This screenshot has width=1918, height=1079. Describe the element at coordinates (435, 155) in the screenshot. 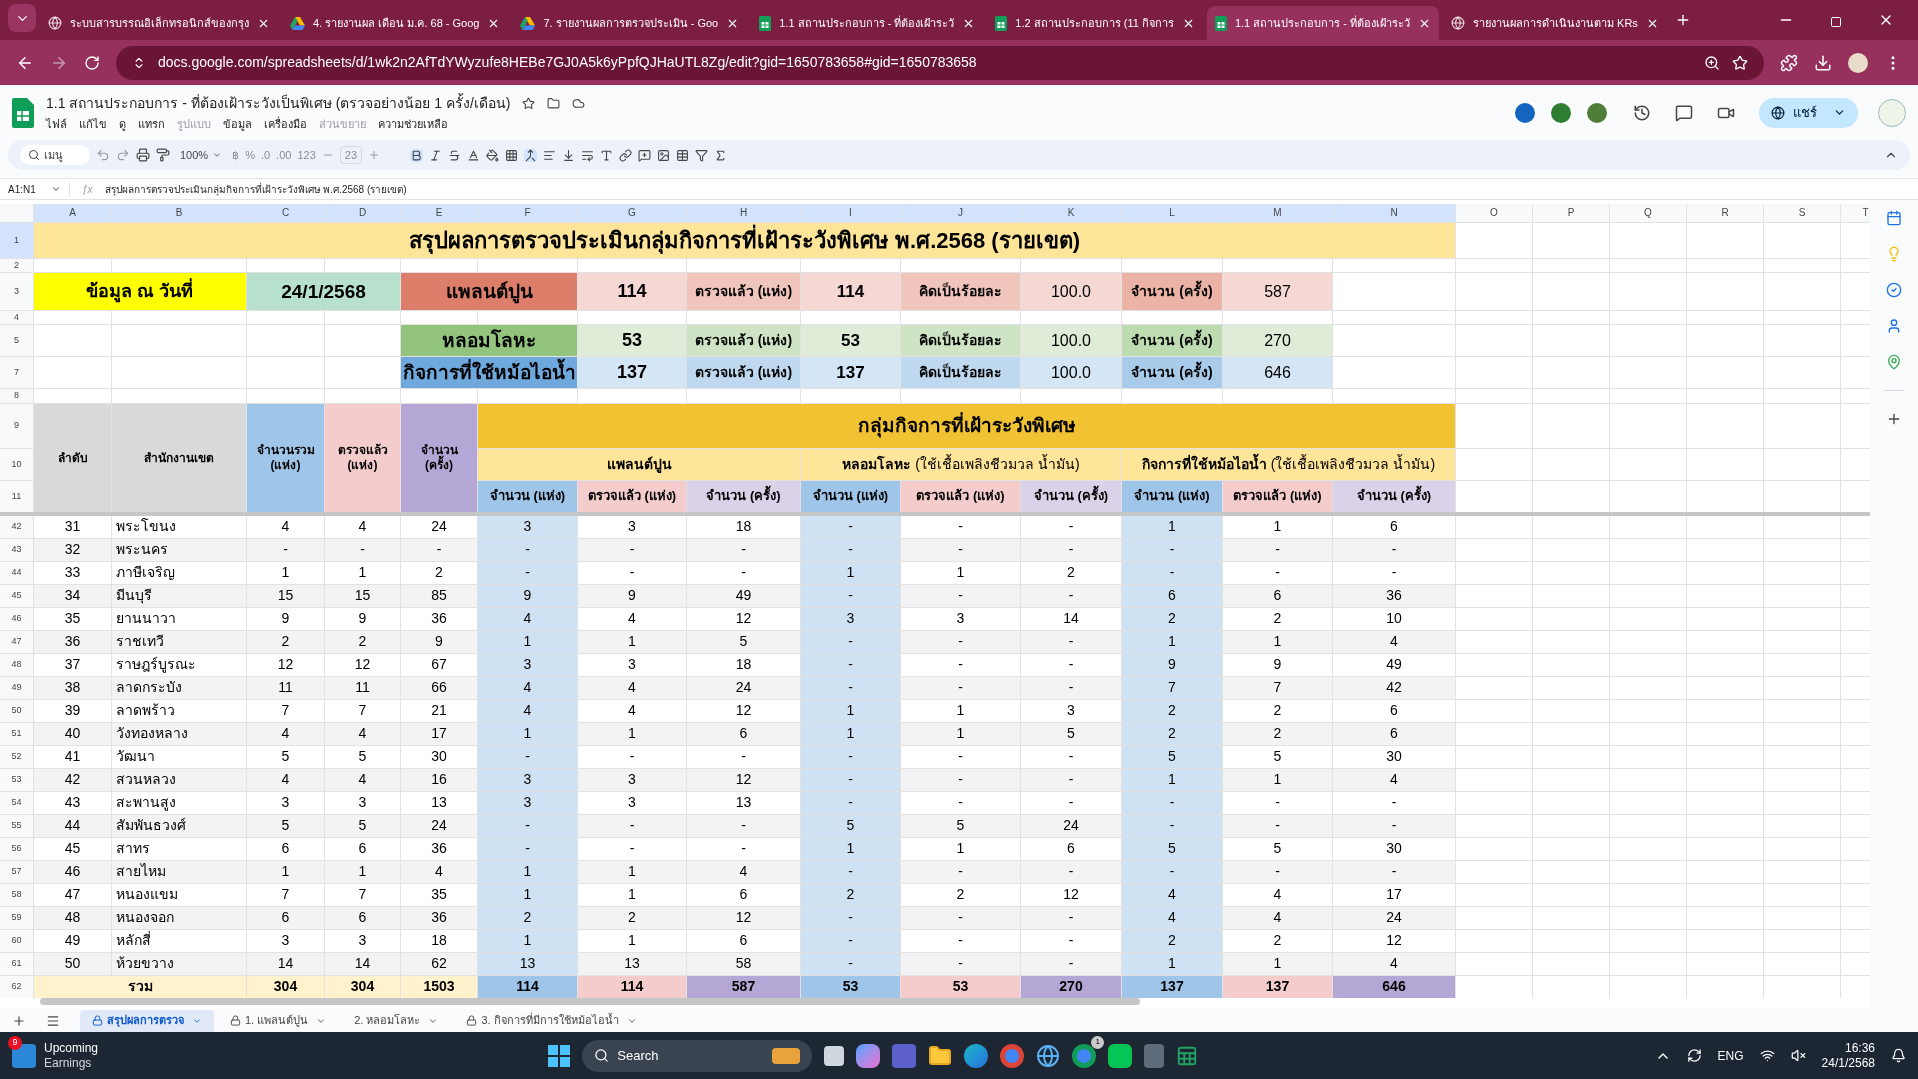

I see `italic-icon` at that location.